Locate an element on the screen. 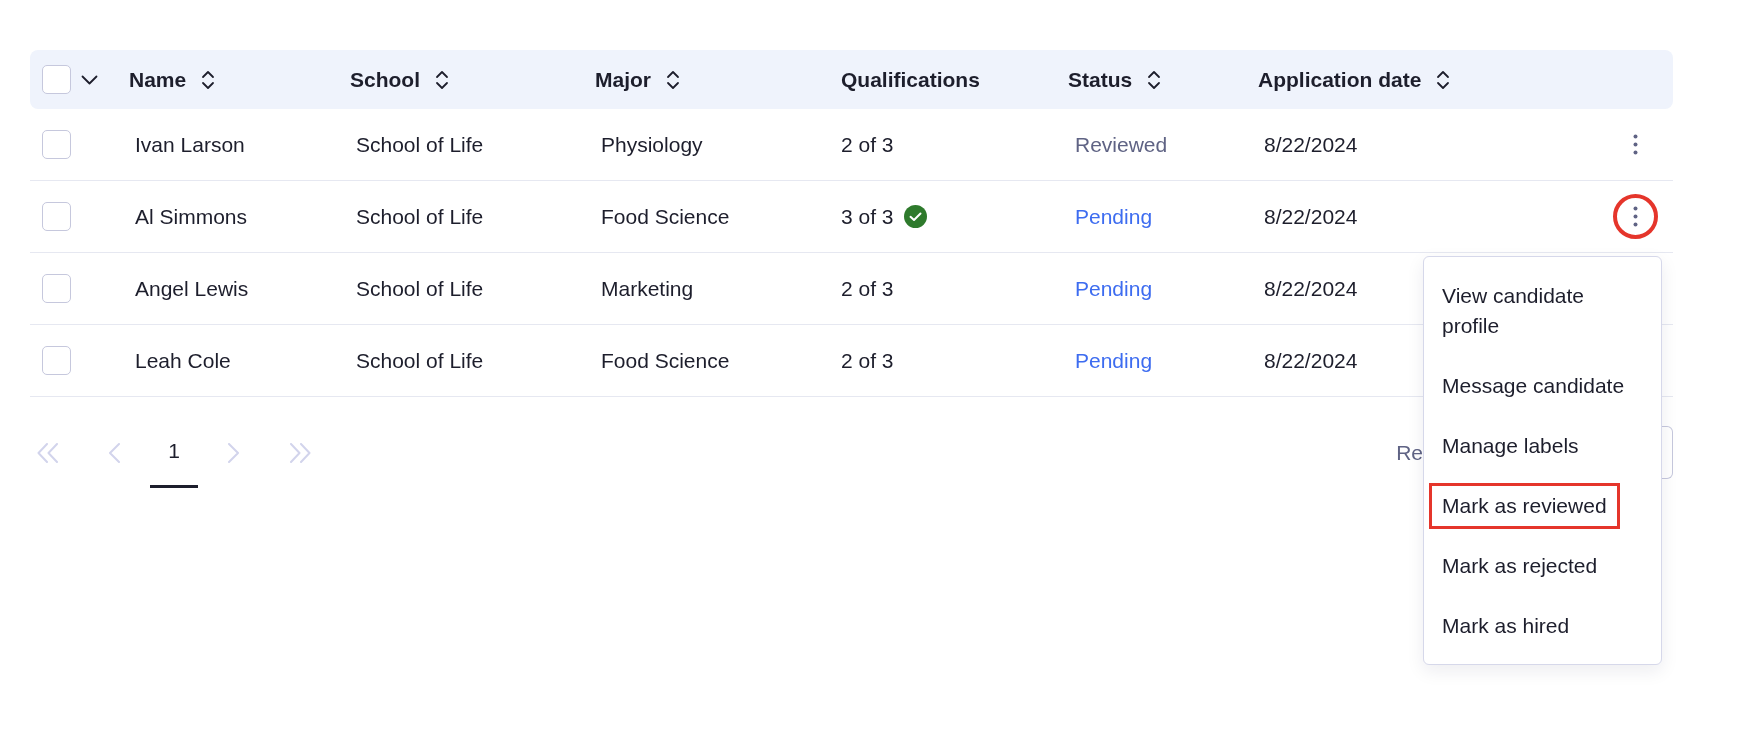 The height and width of the screenshot is (738, 1740). column-header: School is located at coordinates (400, 79).